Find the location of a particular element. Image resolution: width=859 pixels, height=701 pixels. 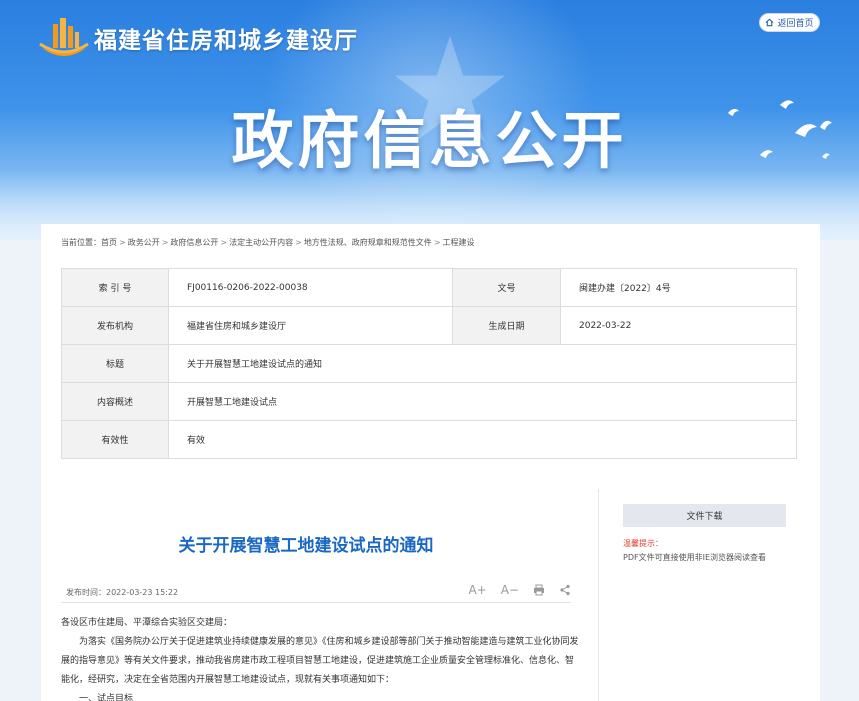

table-row: 发布机构 福建省住房和城乡建设厅 生成日期 2022-03-22 is located at coordinates (429, 325).